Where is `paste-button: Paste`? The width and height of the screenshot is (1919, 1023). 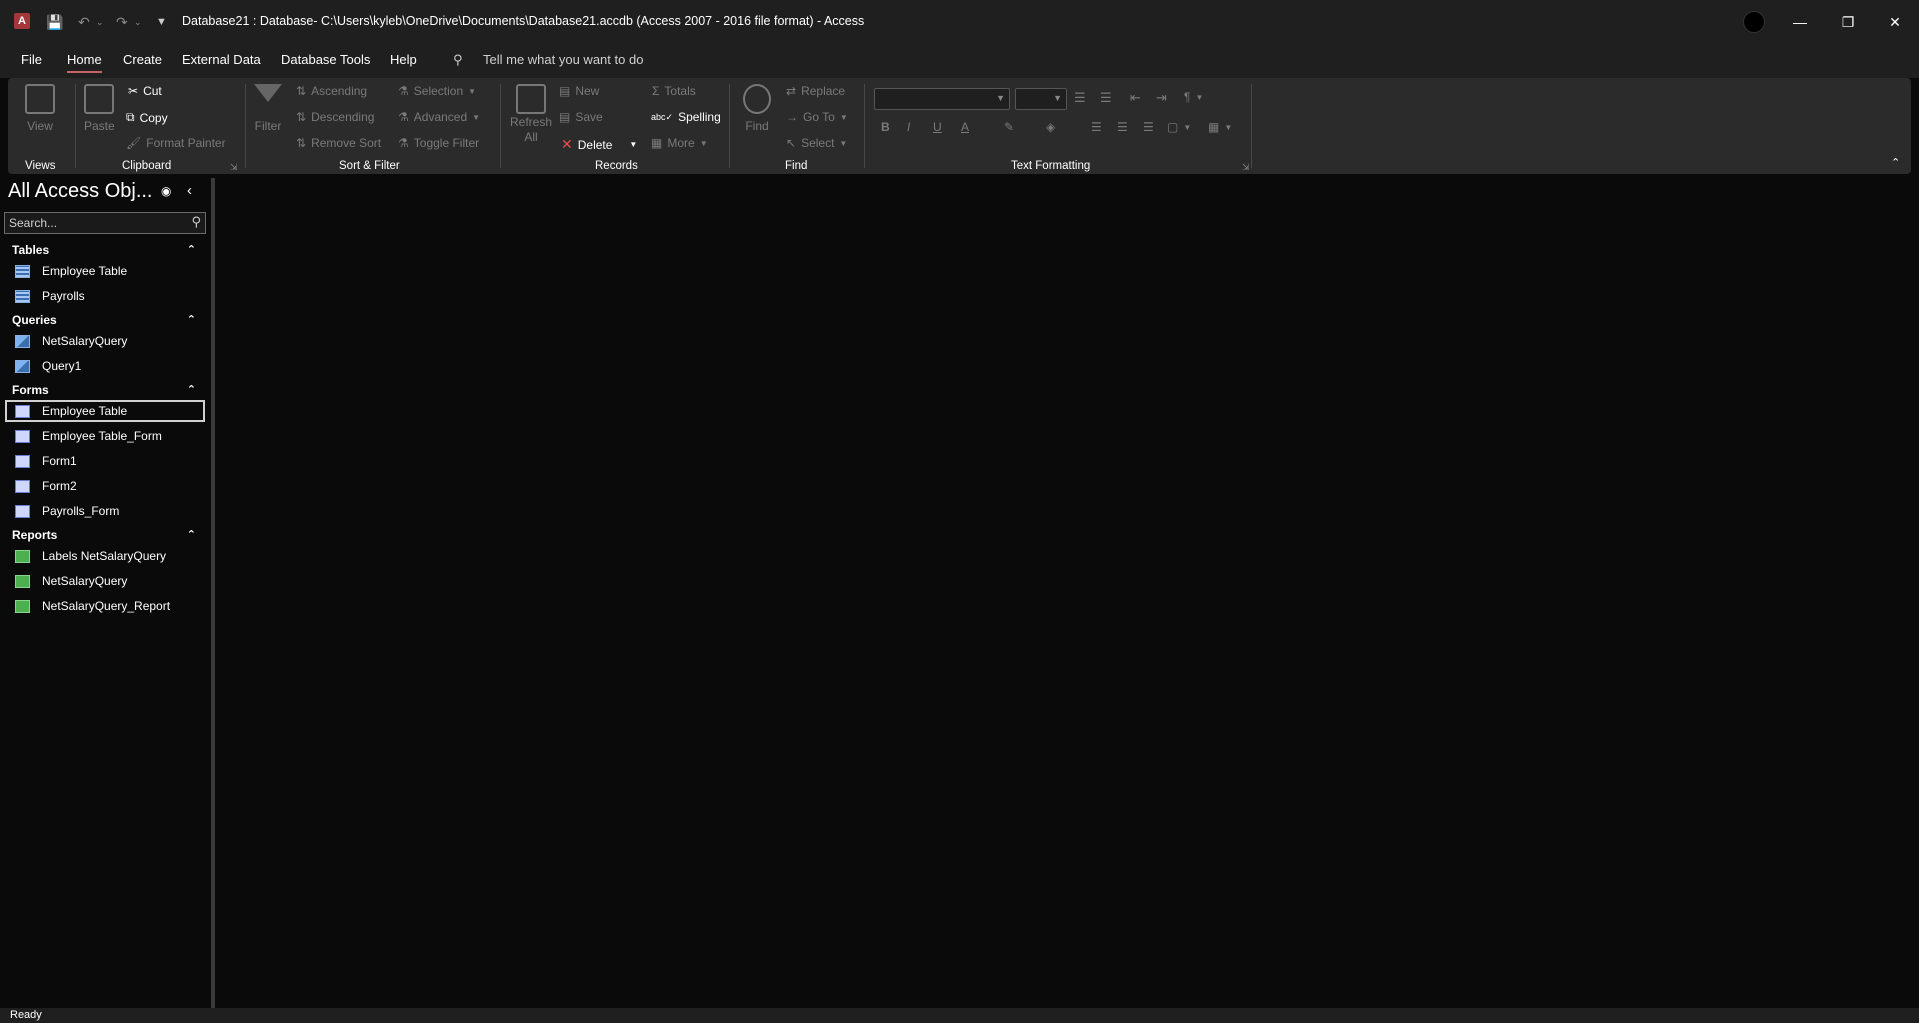
paste-button: Paste is located at coordinates (99, 108).